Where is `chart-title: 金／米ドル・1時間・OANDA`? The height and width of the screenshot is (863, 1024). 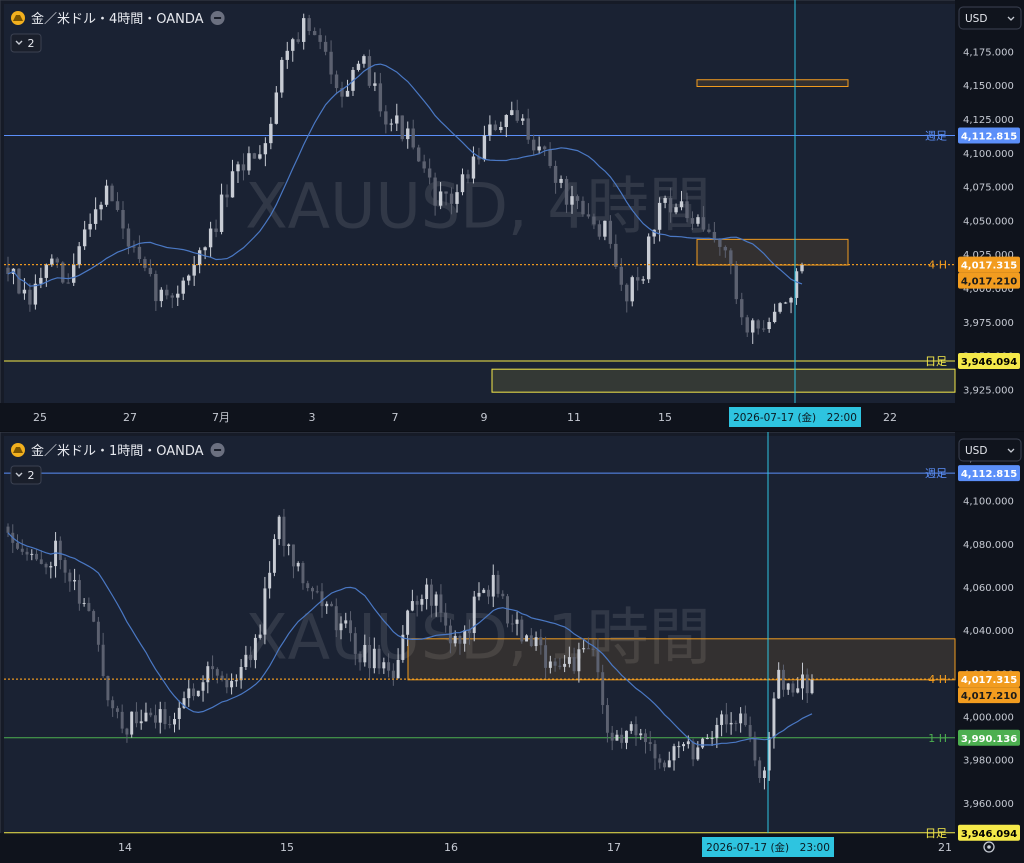
chart-title: 金／米ドル・1時間・OANDA is located at coordinates (117, 451).